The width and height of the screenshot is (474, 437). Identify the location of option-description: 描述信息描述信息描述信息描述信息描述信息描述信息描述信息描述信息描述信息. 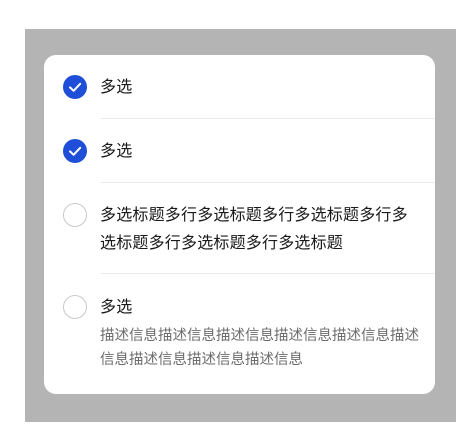
(259, 348).